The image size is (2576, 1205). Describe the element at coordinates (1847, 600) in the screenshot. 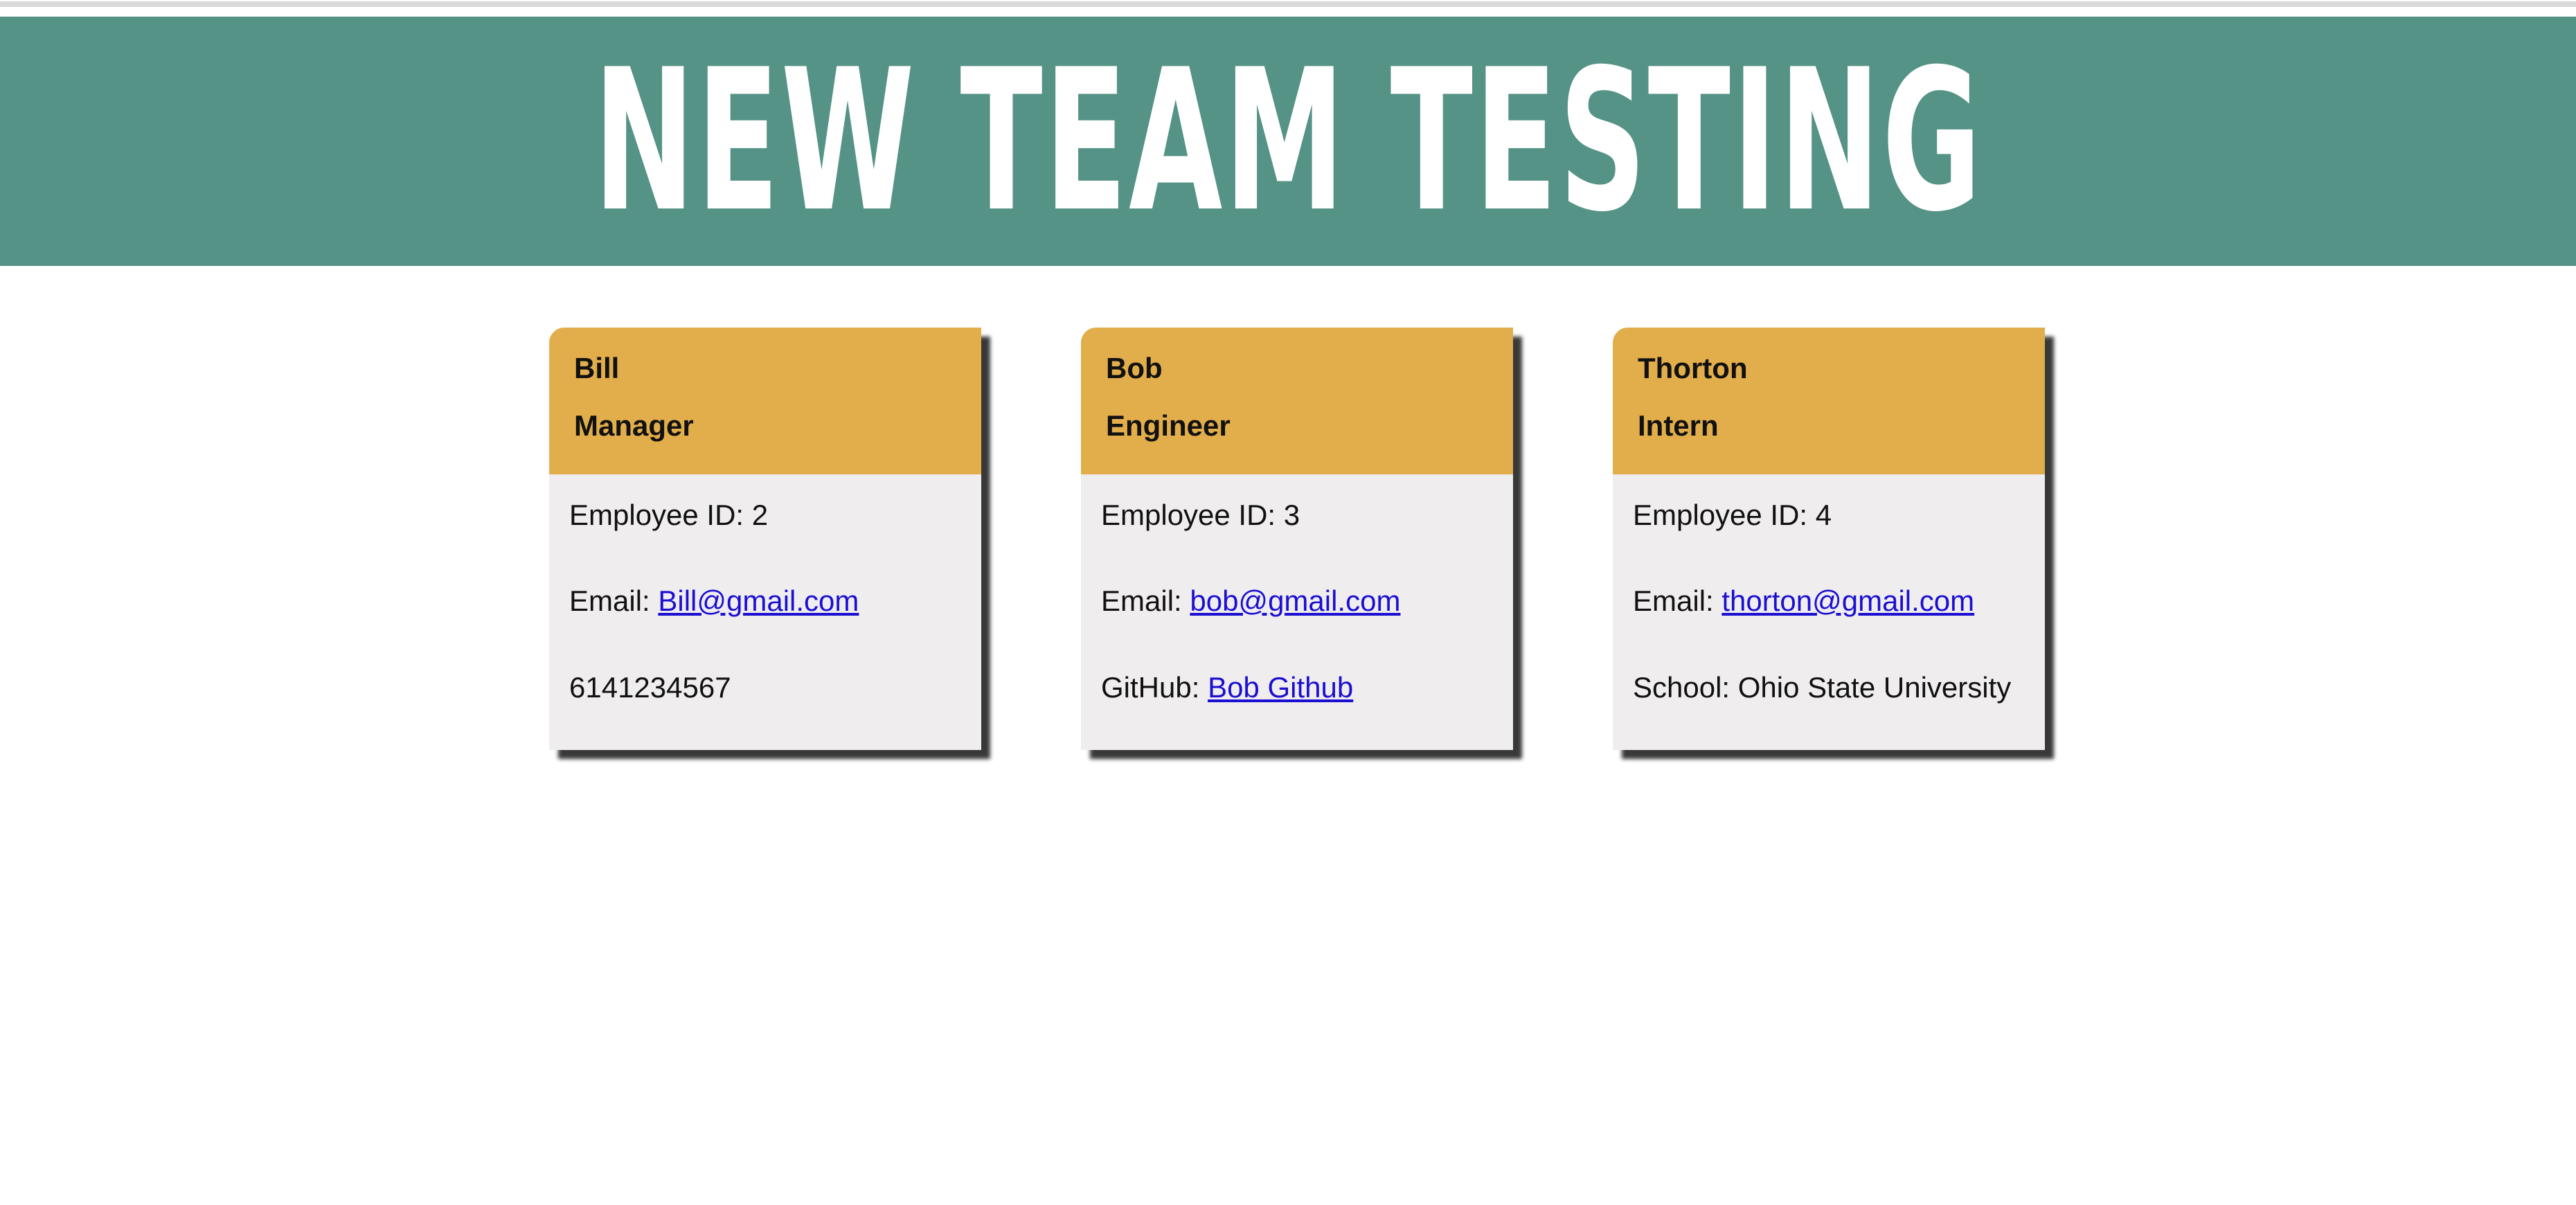

I see `email-link: thorton@gmail.com` at that location.